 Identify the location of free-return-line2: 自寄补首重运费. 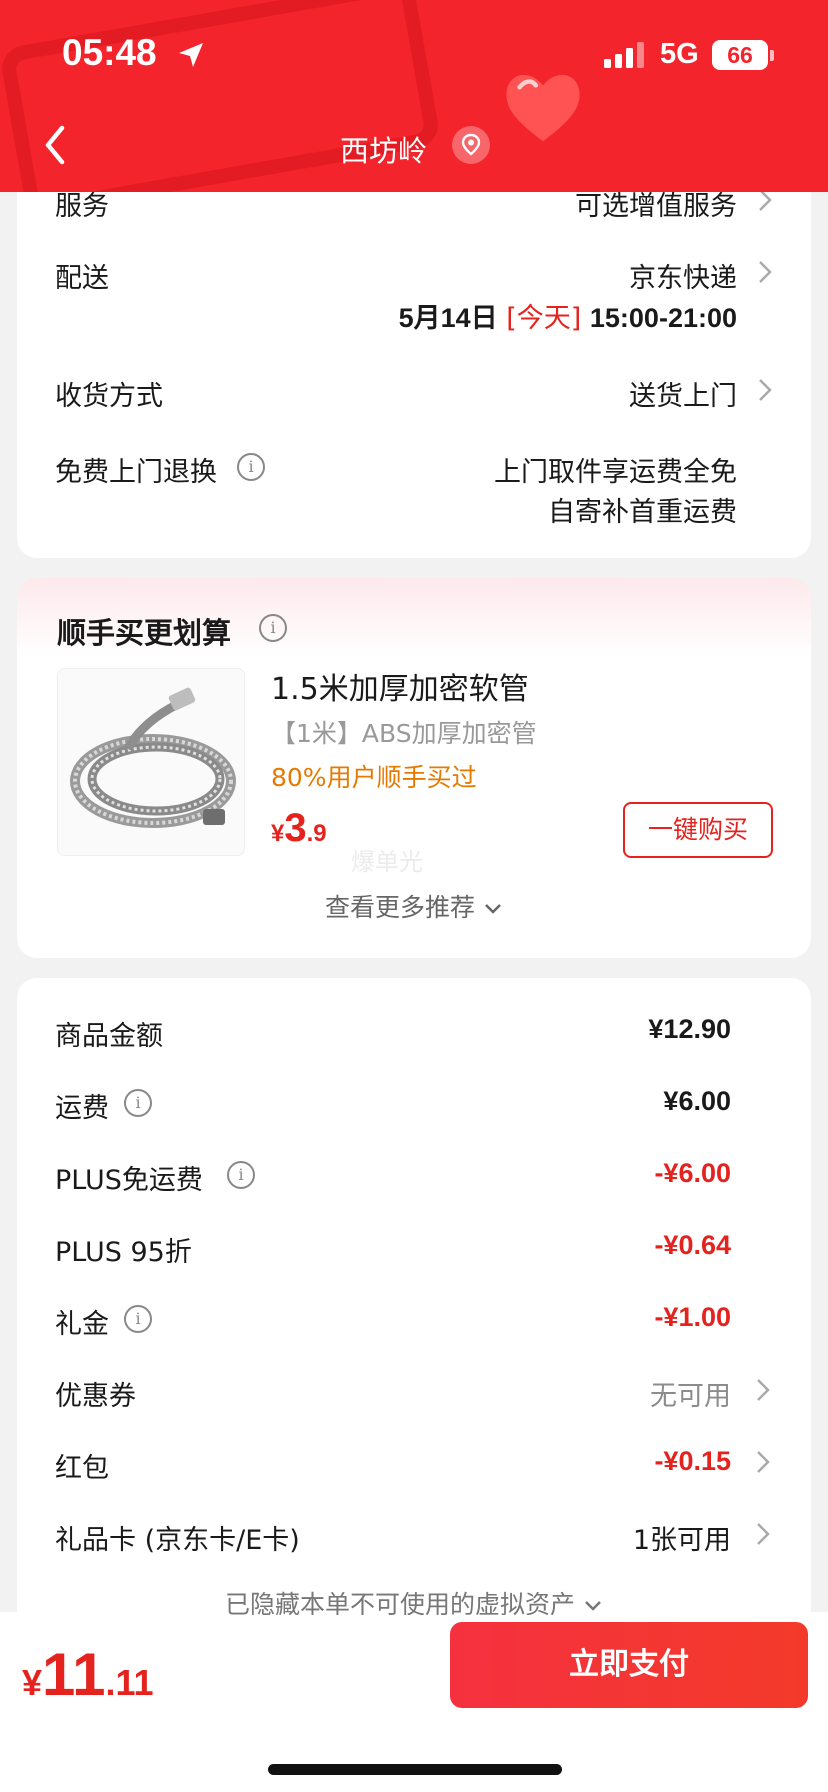
(642, 512).